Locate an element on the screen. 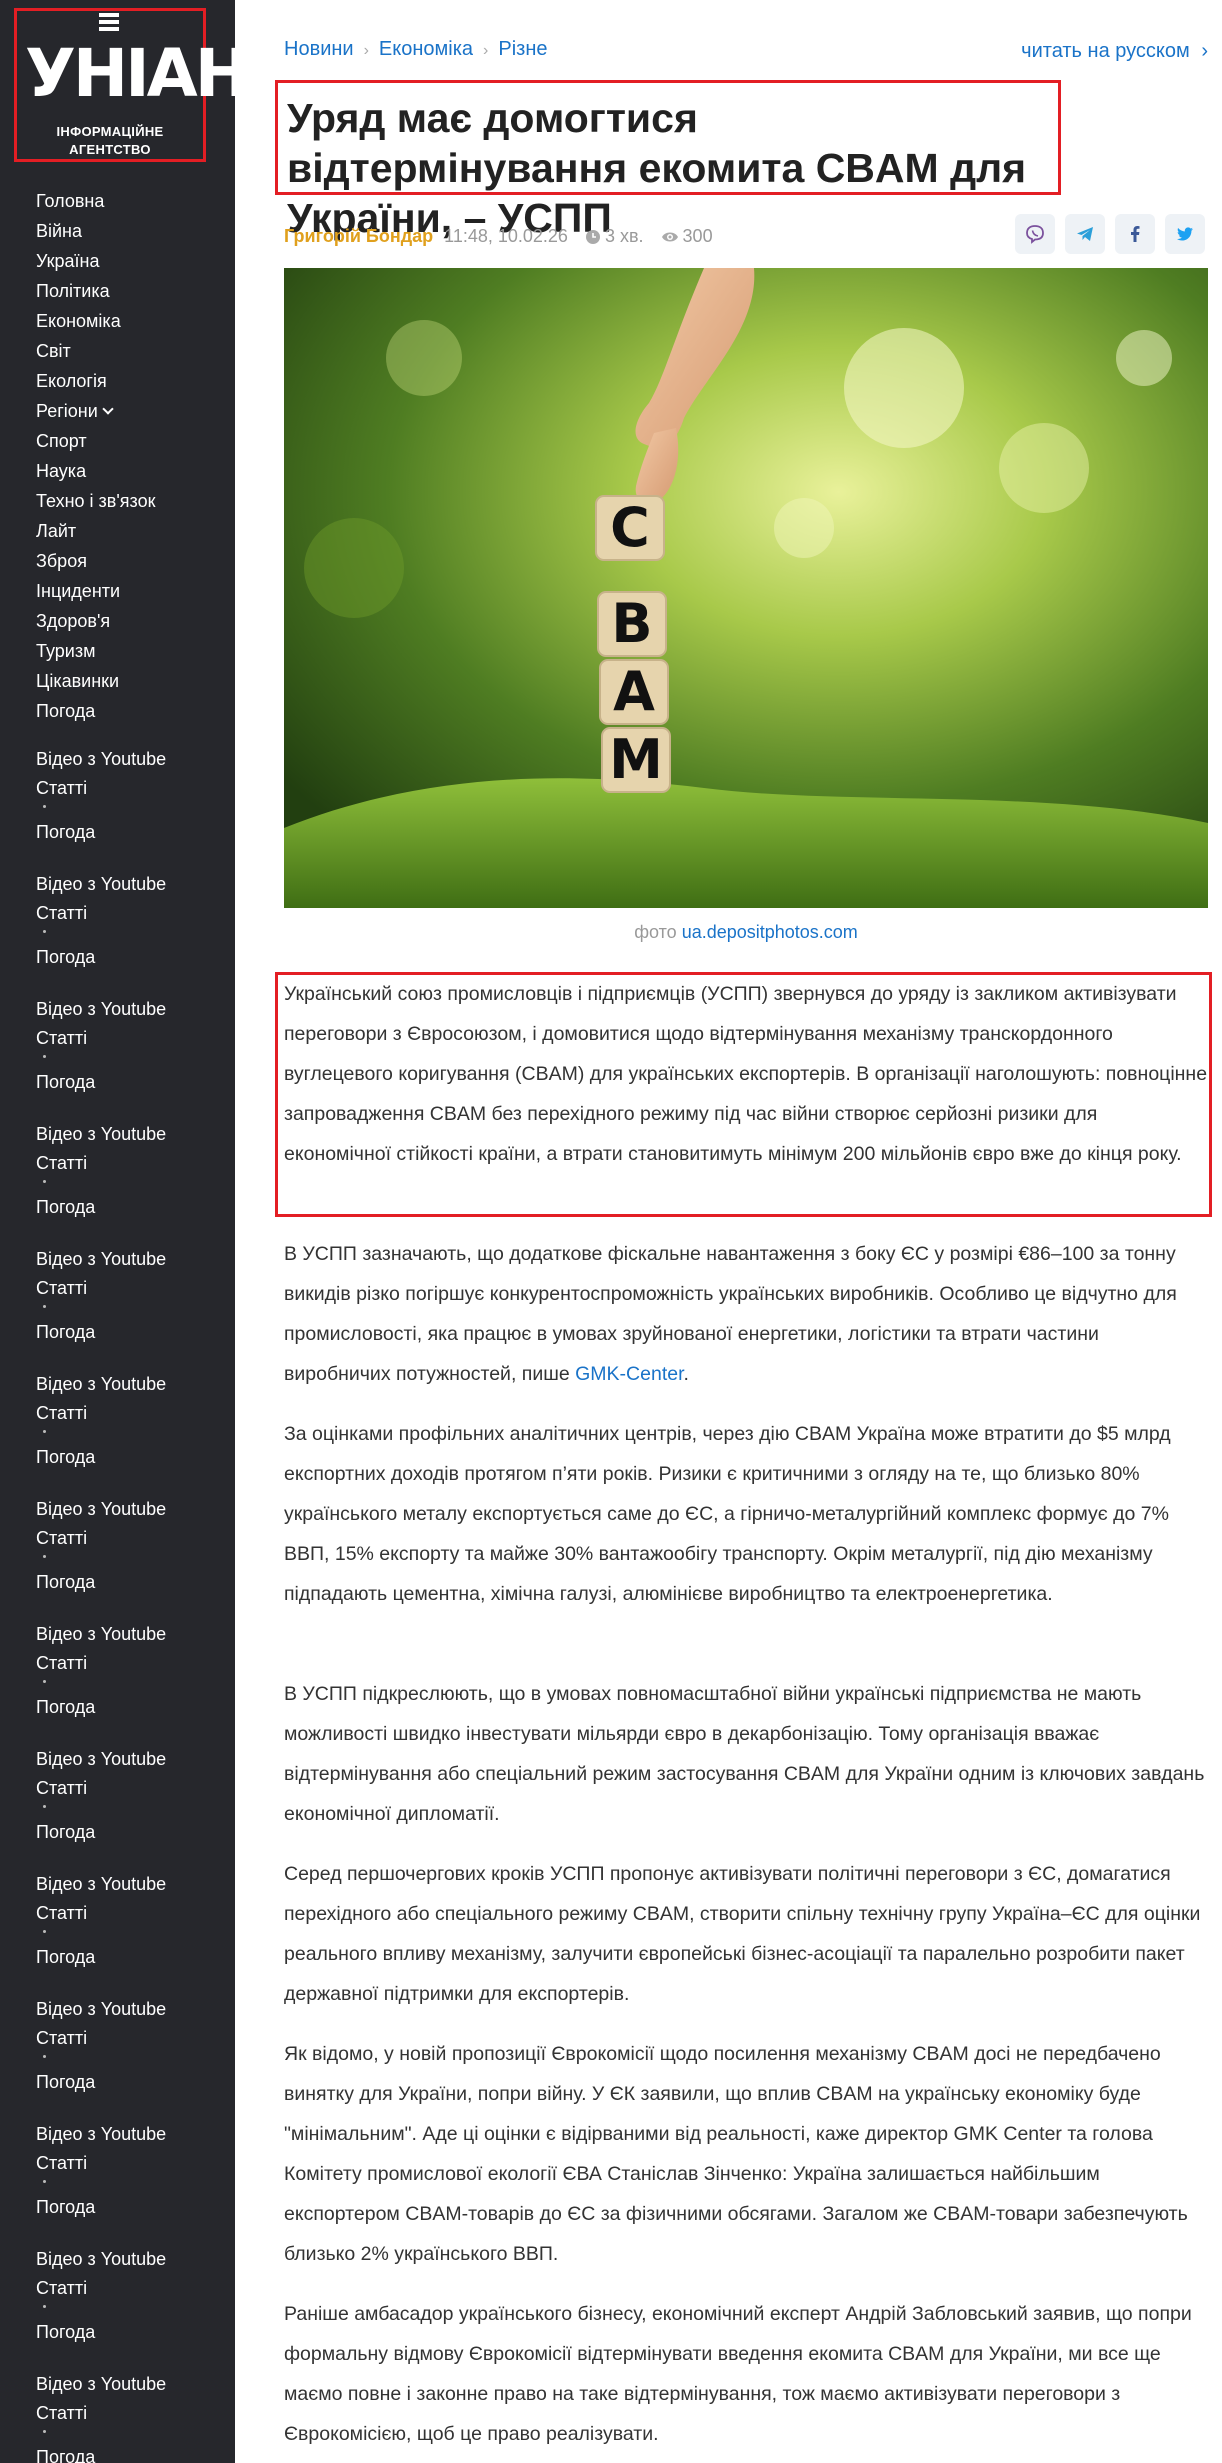  cube-letter: M is located at coordinates (636, 759).